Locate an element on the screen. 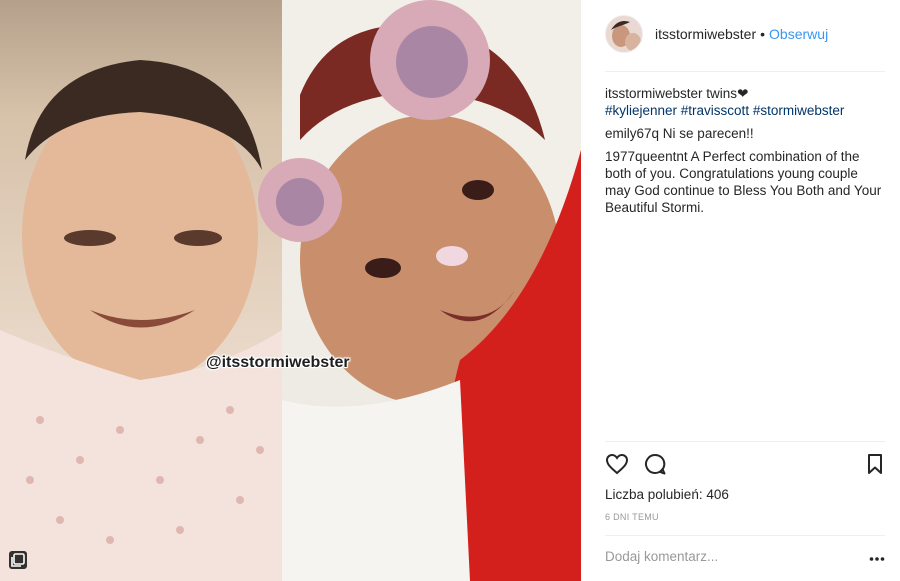  action-bar is located at coordinates (745, 465).